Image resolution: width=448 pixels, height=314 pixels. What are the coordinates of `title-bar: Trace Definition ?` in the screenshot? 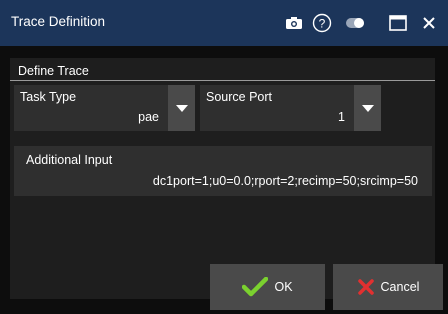 It's located at (224, 23).